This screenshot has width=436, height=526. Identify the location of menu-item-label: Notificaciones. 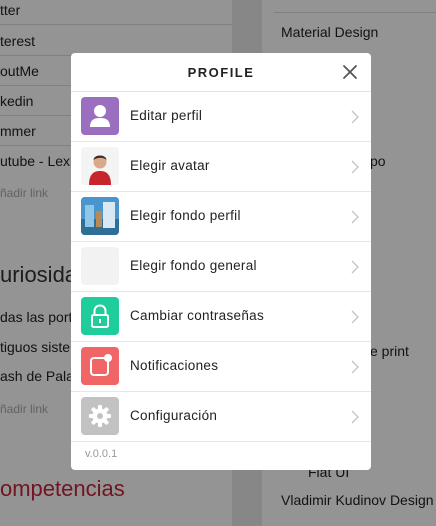
(174, 365).